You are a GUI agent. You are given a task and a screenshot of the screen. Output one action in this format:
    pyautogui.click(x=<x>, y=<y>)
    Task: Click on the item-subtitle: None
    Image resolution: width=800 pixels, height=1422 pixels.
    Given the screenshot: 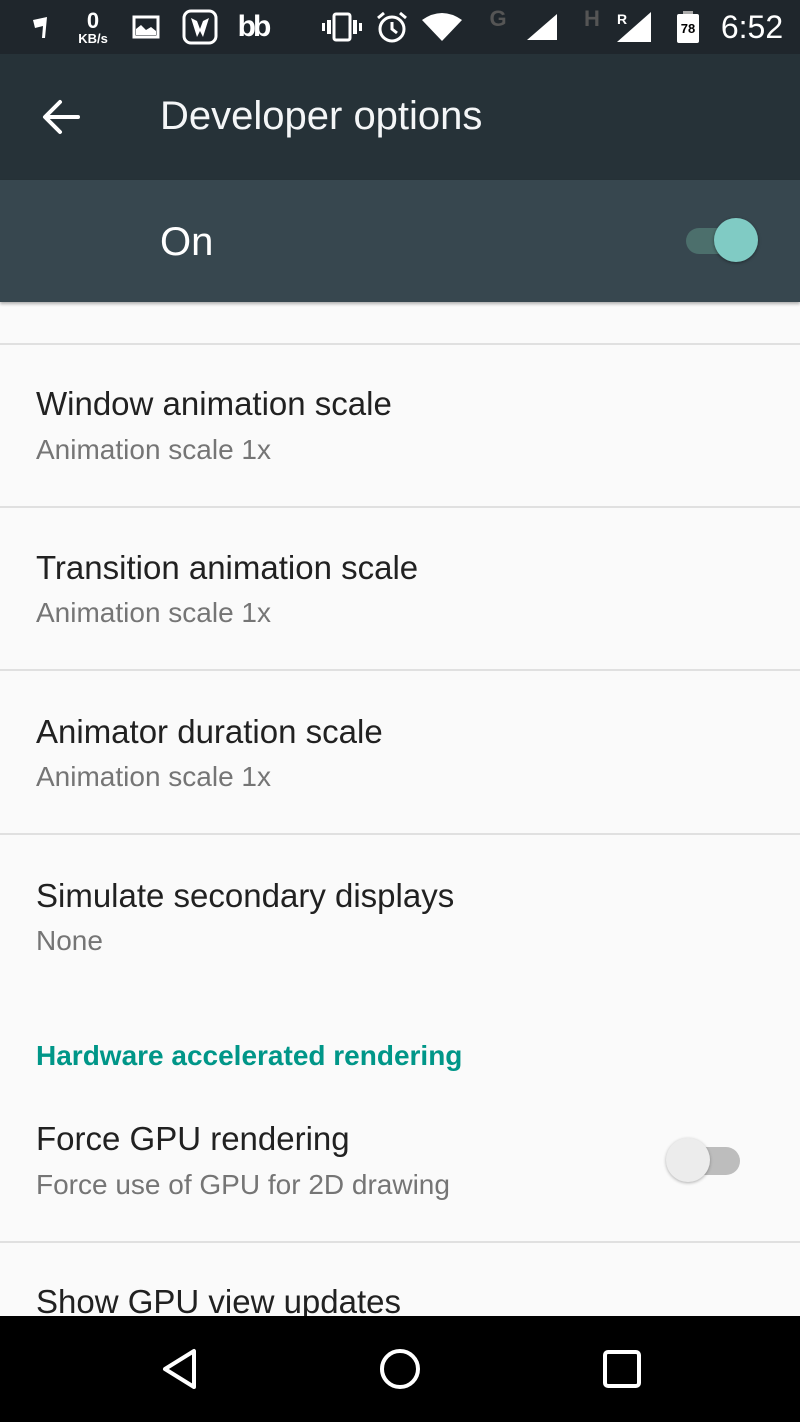 What is the action you would take?
    pyautogui.click(x=69, y=940)
    